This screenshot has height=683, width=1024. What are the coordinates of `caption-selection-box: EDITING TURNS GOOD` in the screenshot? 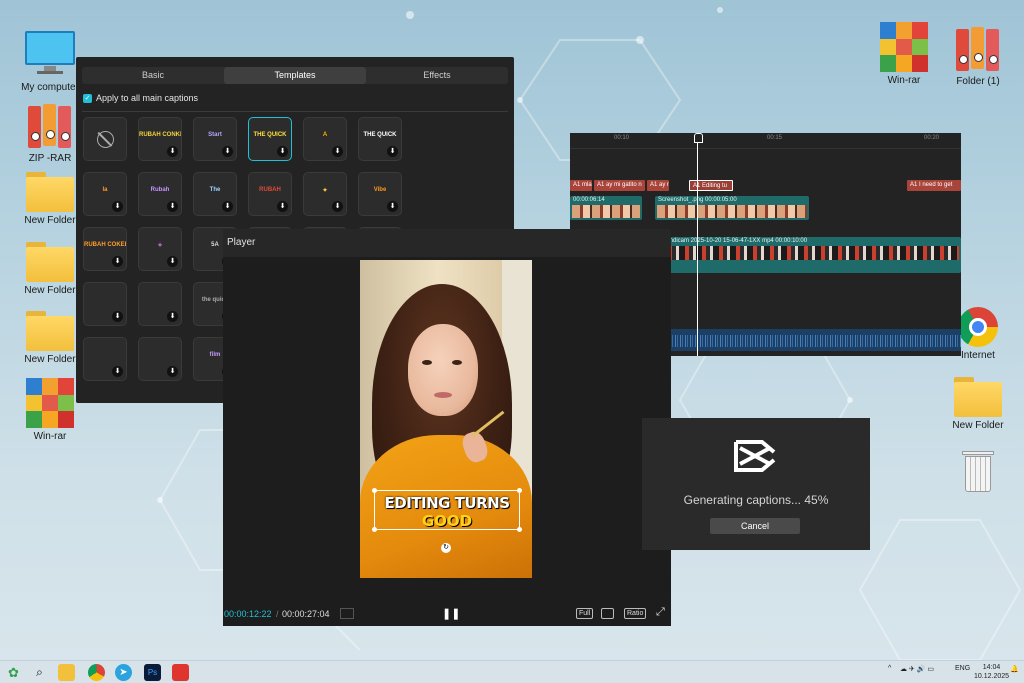 It's located at (447, 510).